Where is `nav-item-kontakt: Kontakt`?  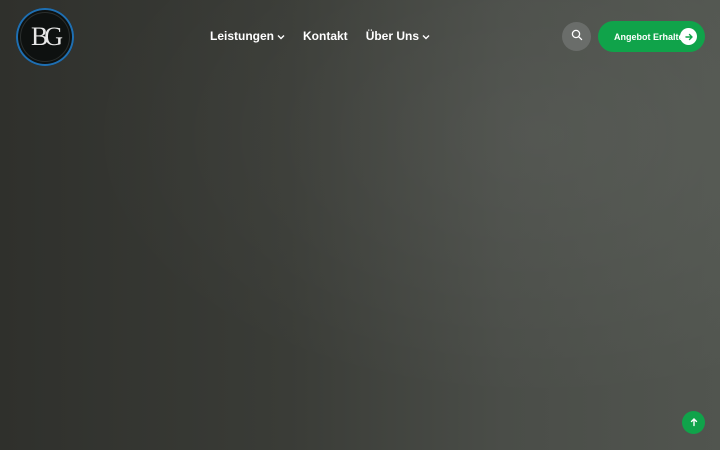 nav-item-kontakt: Kontakt is located at coordinates (325, 36).